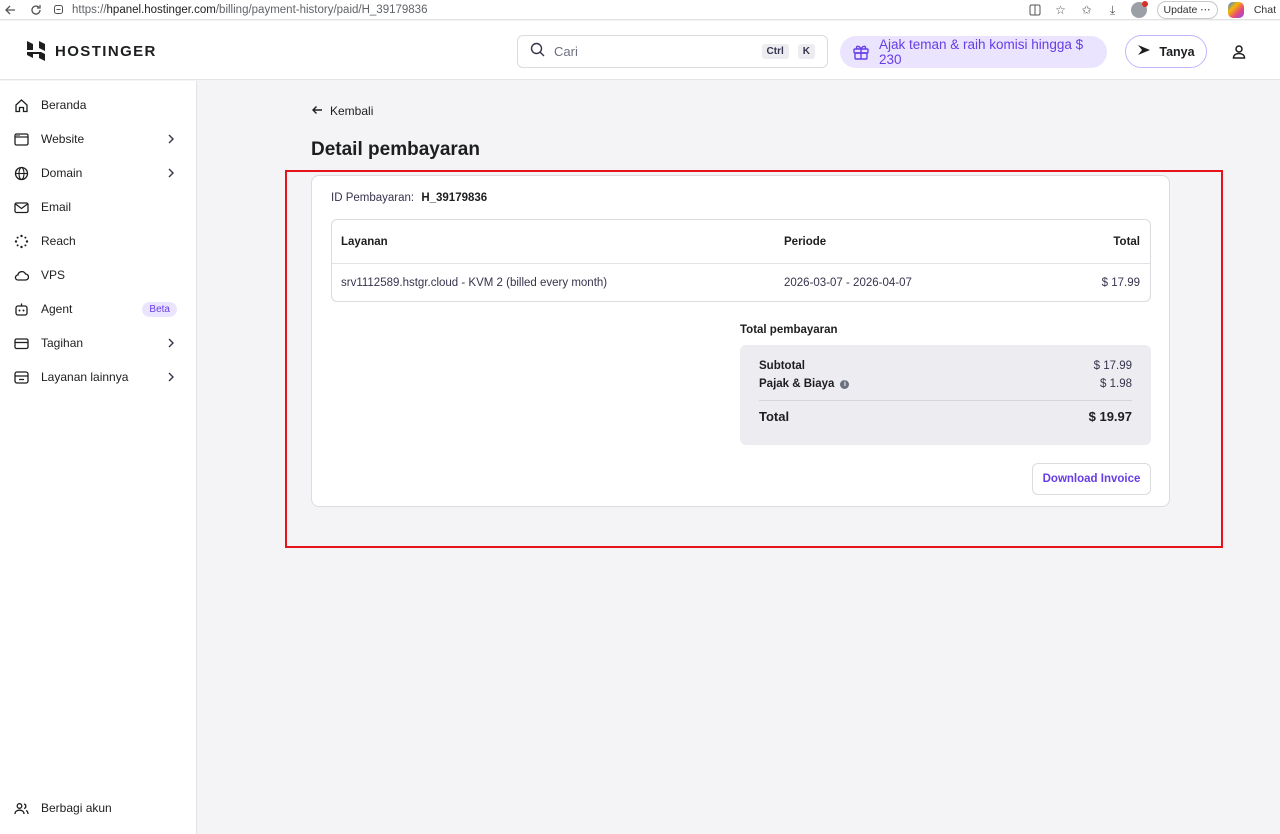 This screenshot has width=1280, height=834. Describe the element at coordinates (57, 309) in the screenshot. I see `sidebar-item-label: Agent` at that location.